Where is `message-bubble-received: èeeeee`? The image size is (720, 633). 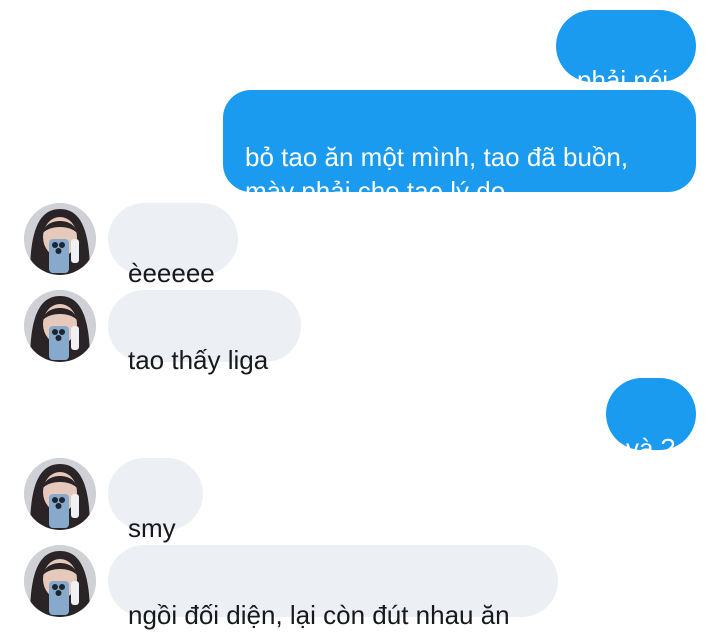 message-bubble-received: èeeeee is located at coordinates (173, 245).